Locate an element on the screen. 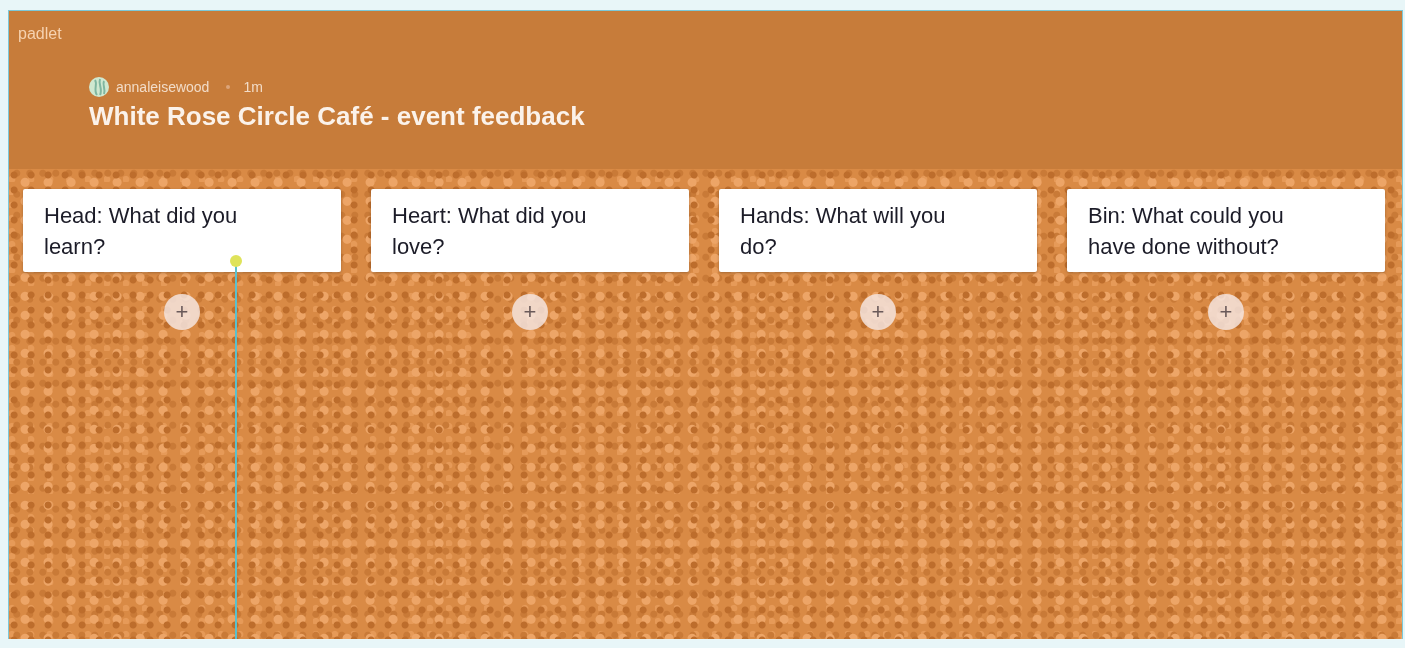  avatar-icon is located at coordinates (99, 87).